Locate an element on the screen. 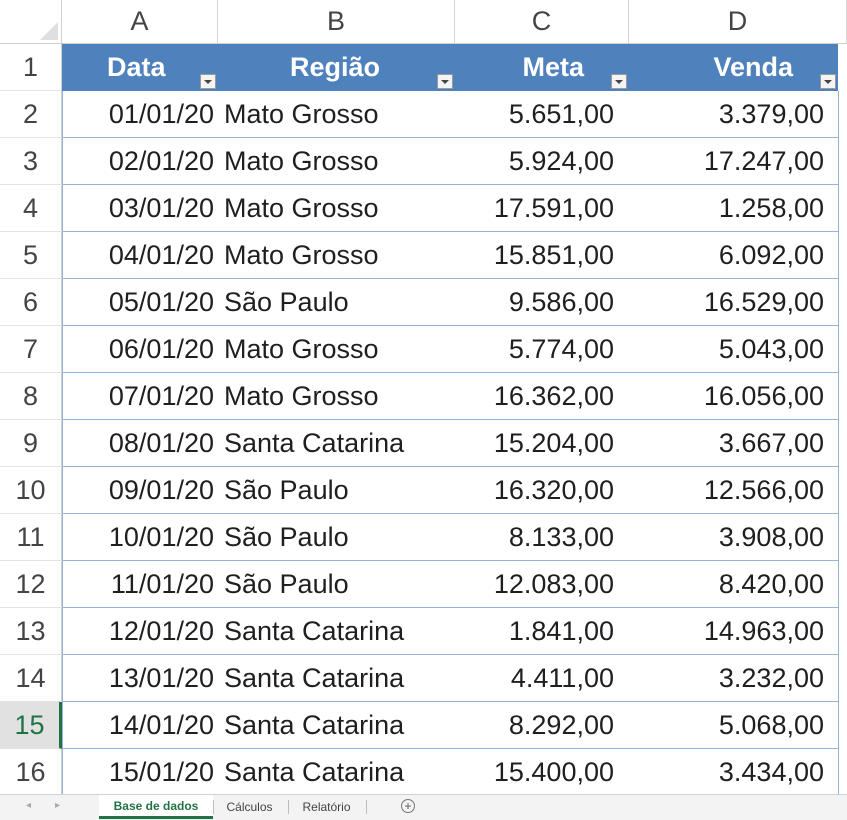  row-header-2: 2 is located at coordinates (31, 114).